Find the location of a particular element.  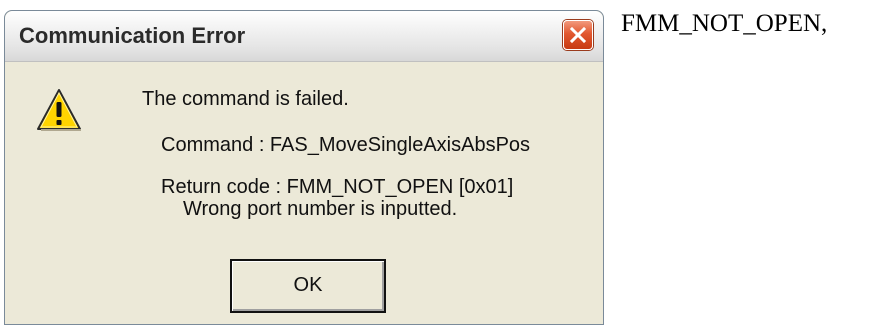

close-button is located at coordinates (578, 35).